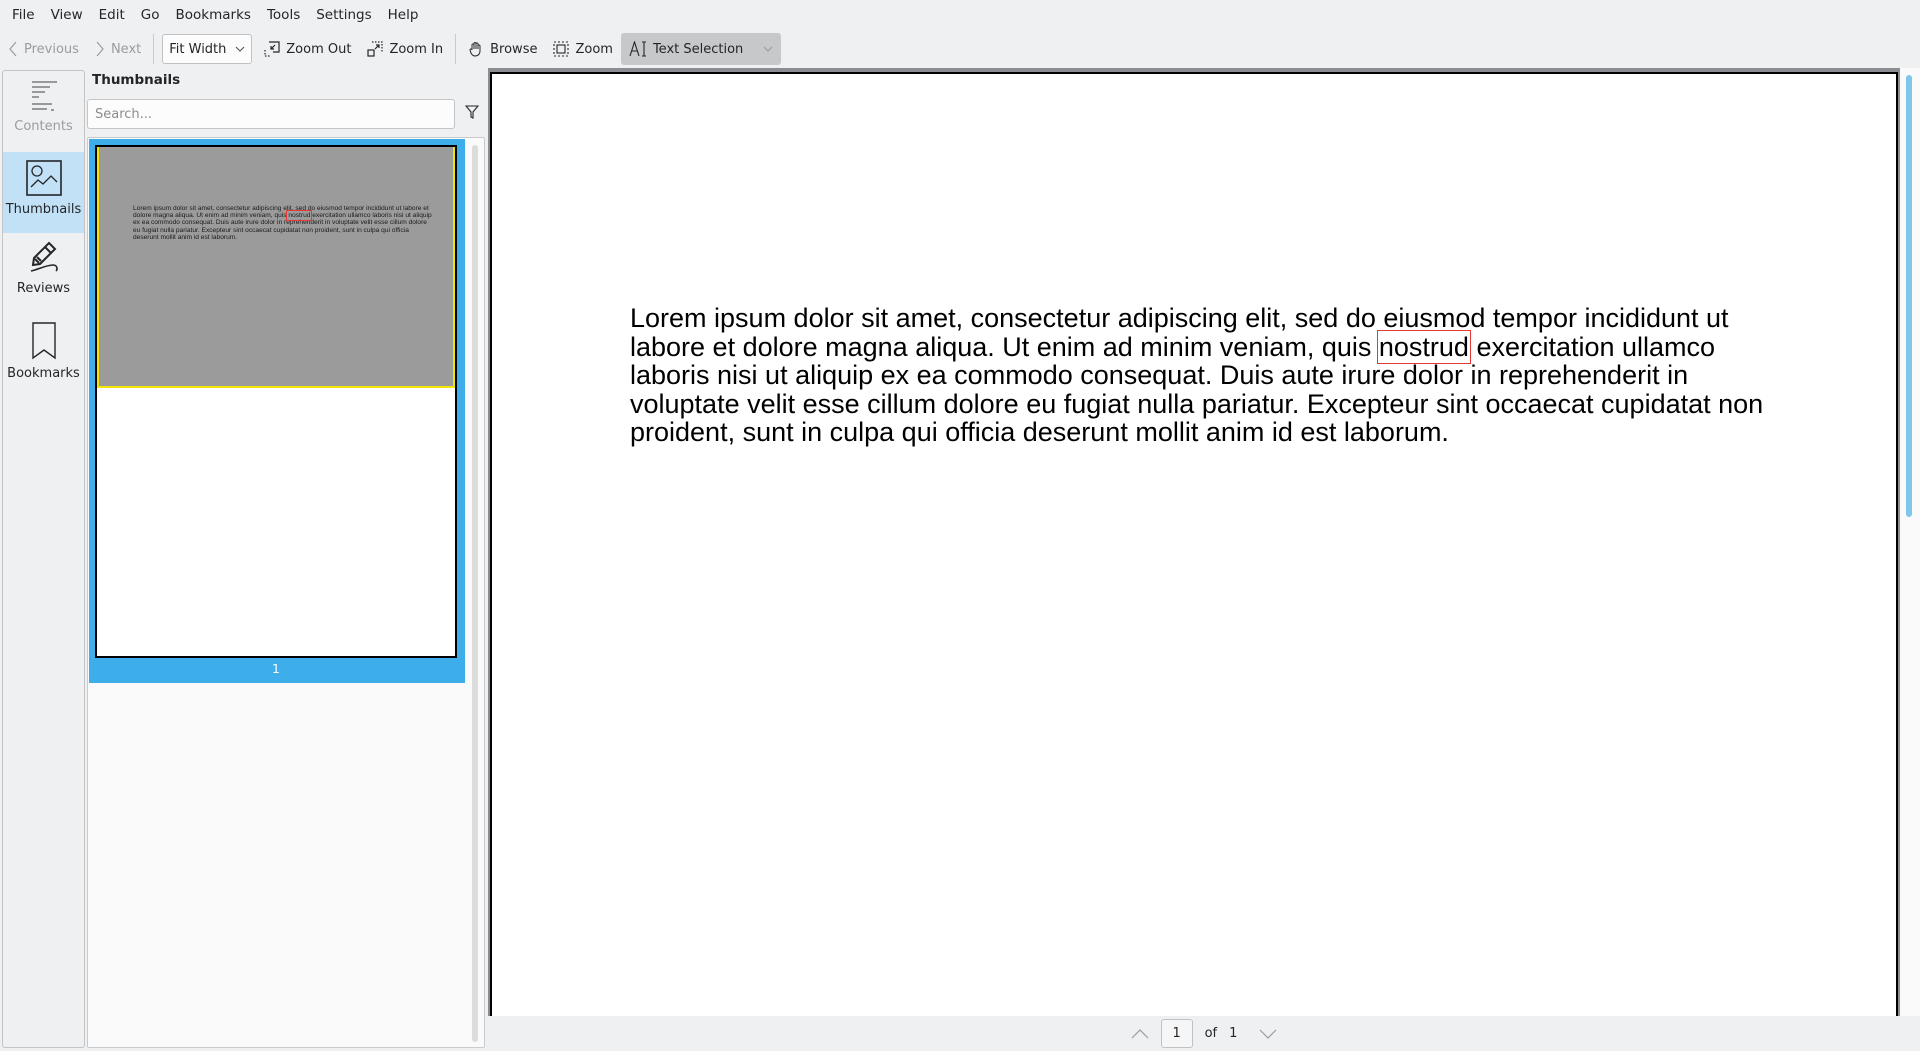  What do you see at coordinates (276, 669) in the screenshot?
I see `thumbnail-page-number: 1` at bounding box center [276, 669].